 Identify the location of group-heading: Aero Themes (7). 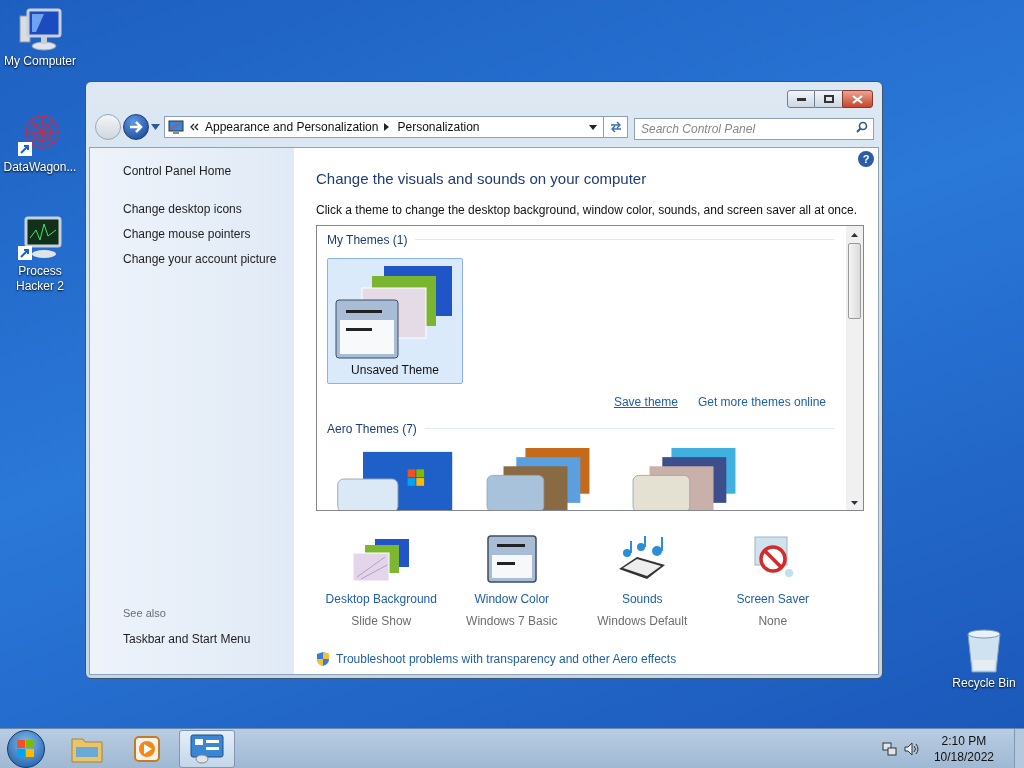
(372, 429).